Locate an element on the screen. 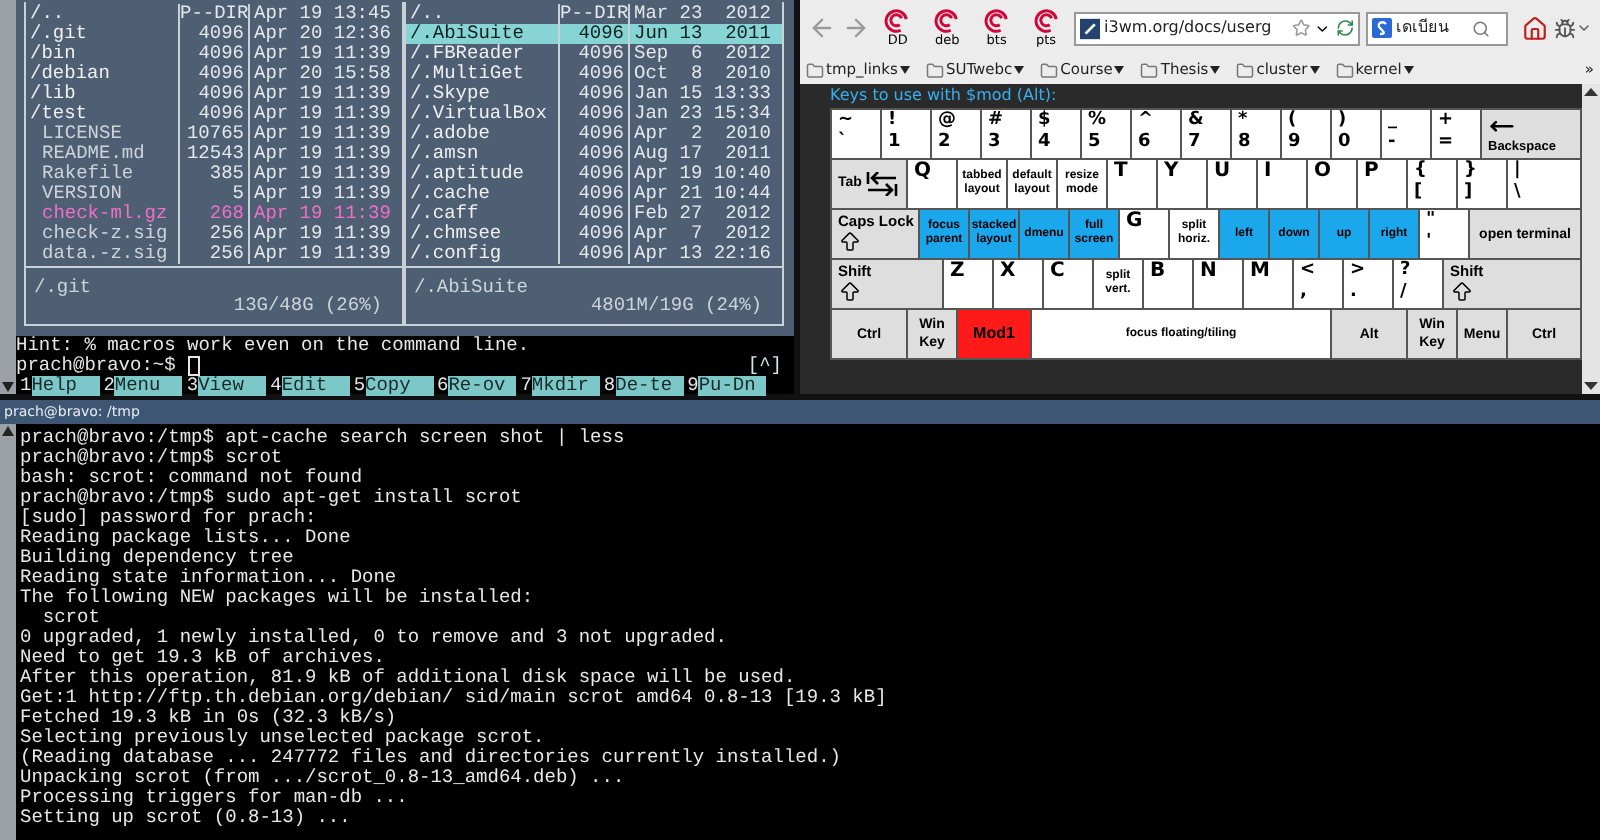  file-row: data.-z.sig 256 Apr 19 11:39 is located at coordinates (214, 254).